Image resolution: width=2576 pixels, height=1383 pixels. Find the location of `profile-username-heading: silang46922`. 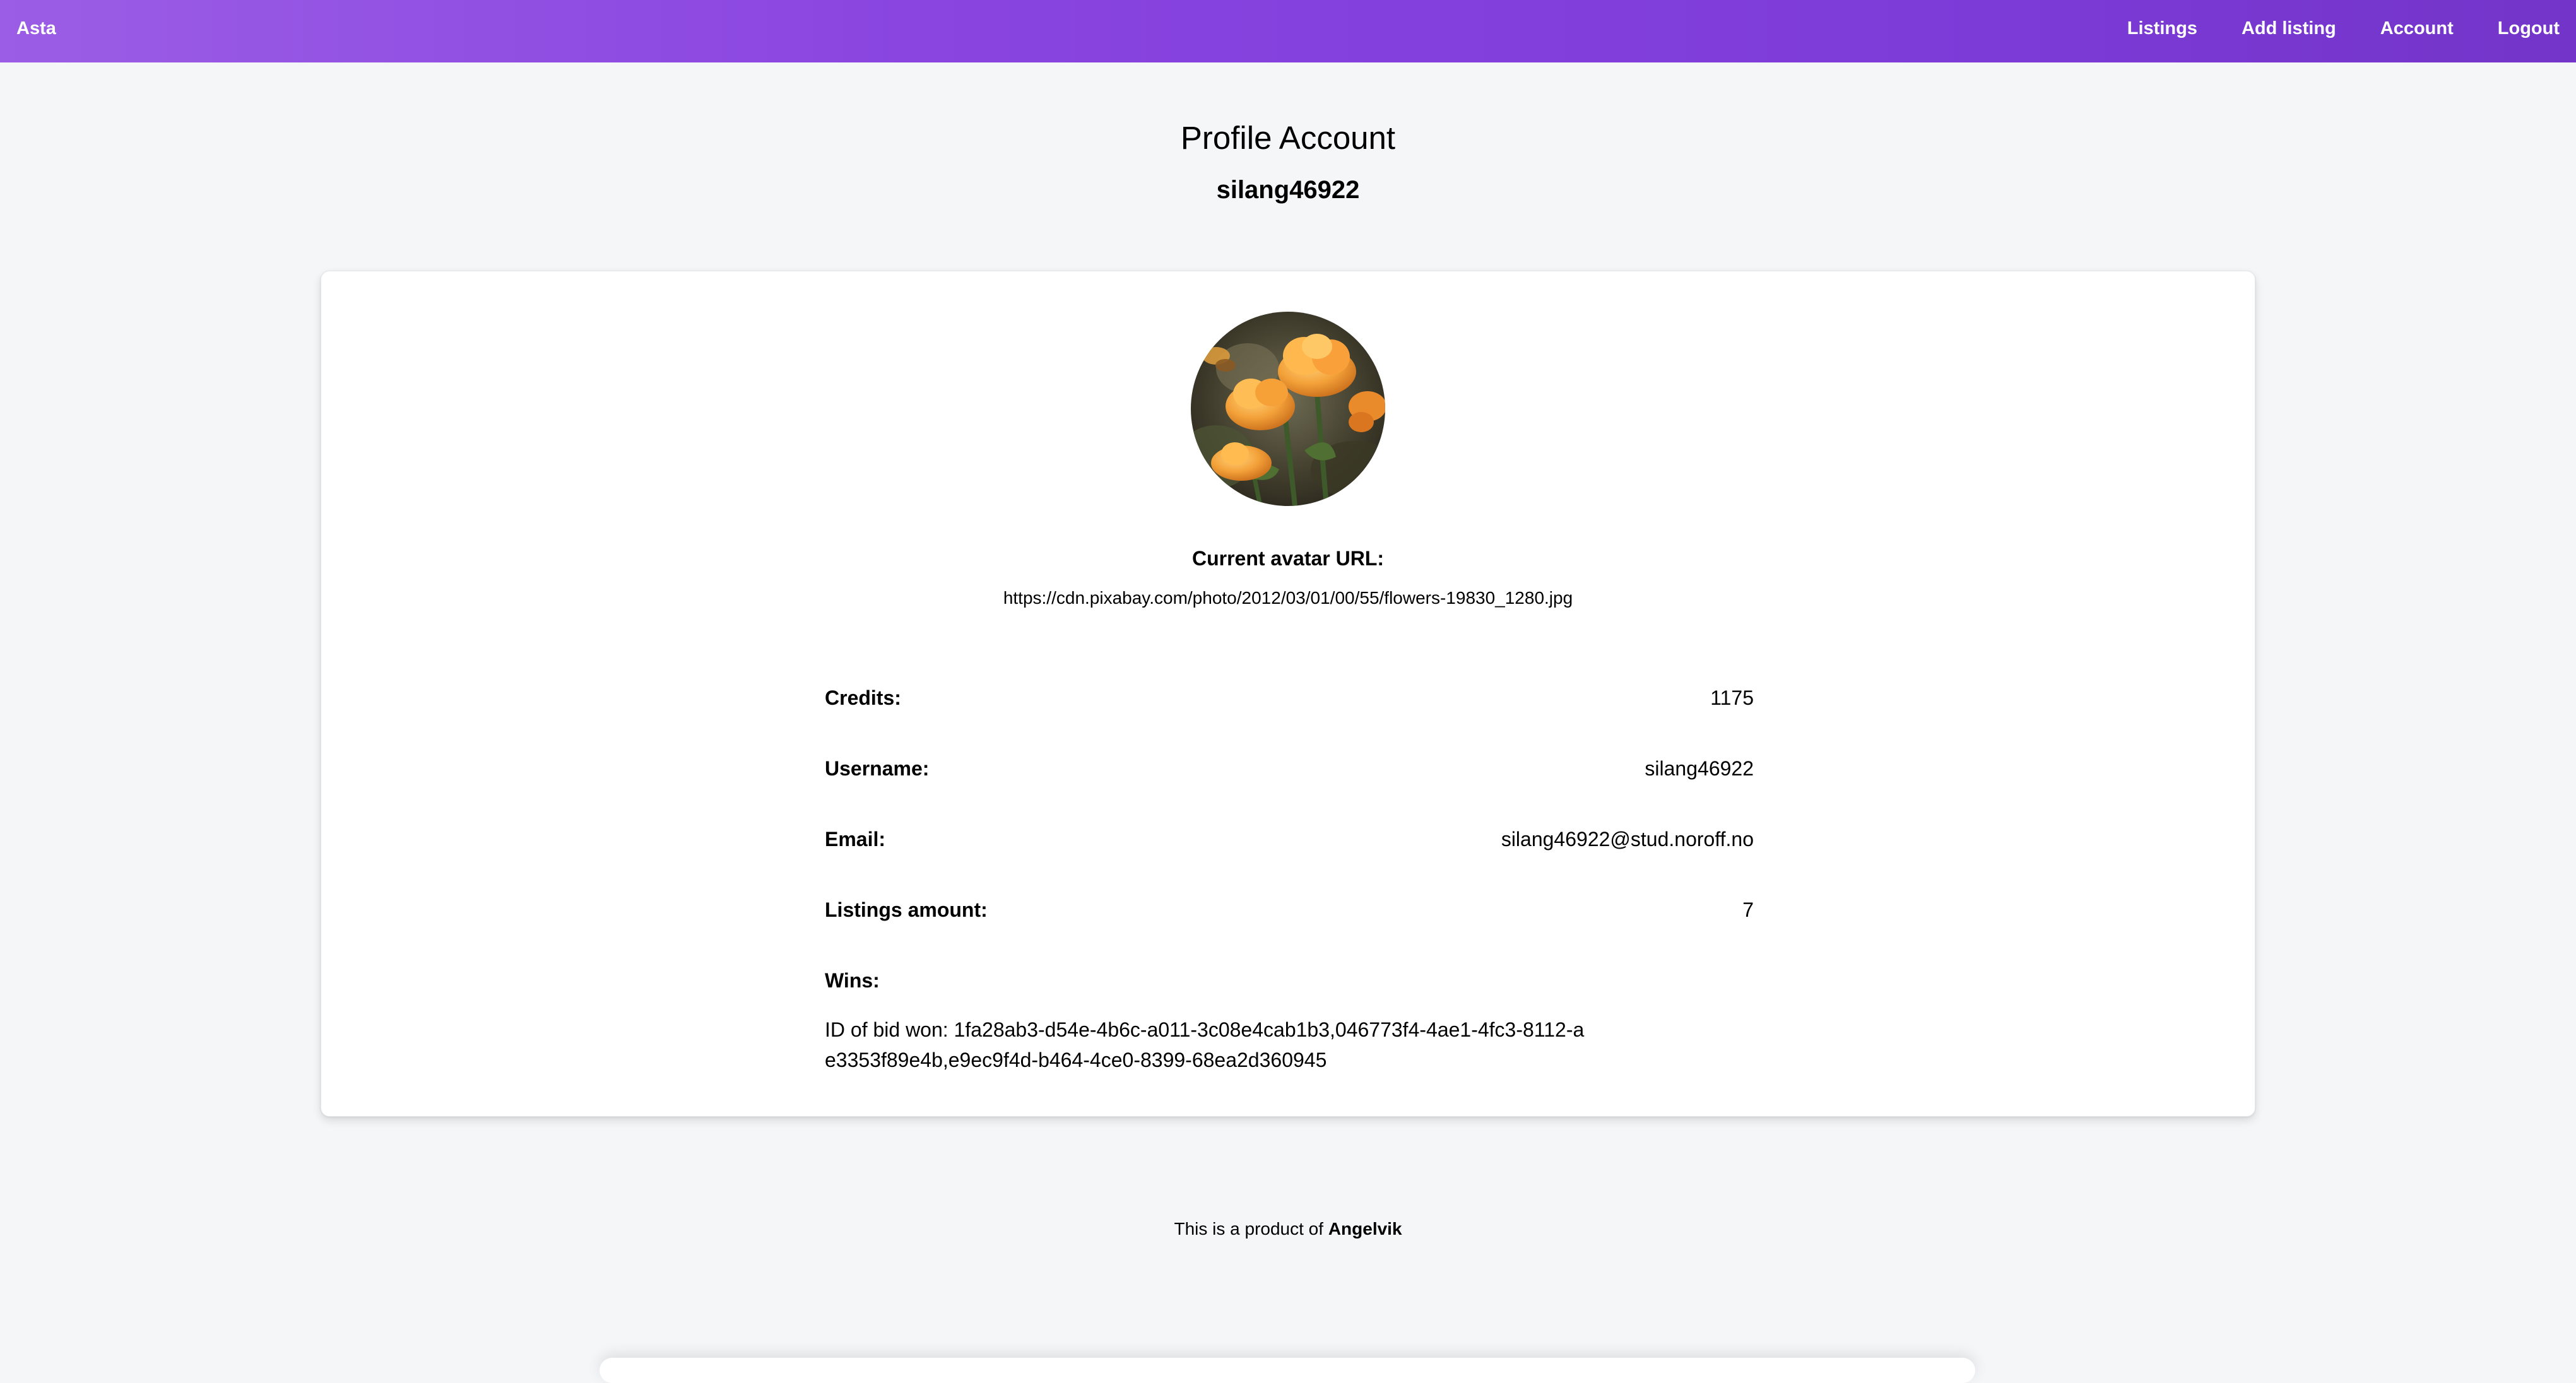

profile-username-heading: silang46922 is located at coordinates (1288, 190).